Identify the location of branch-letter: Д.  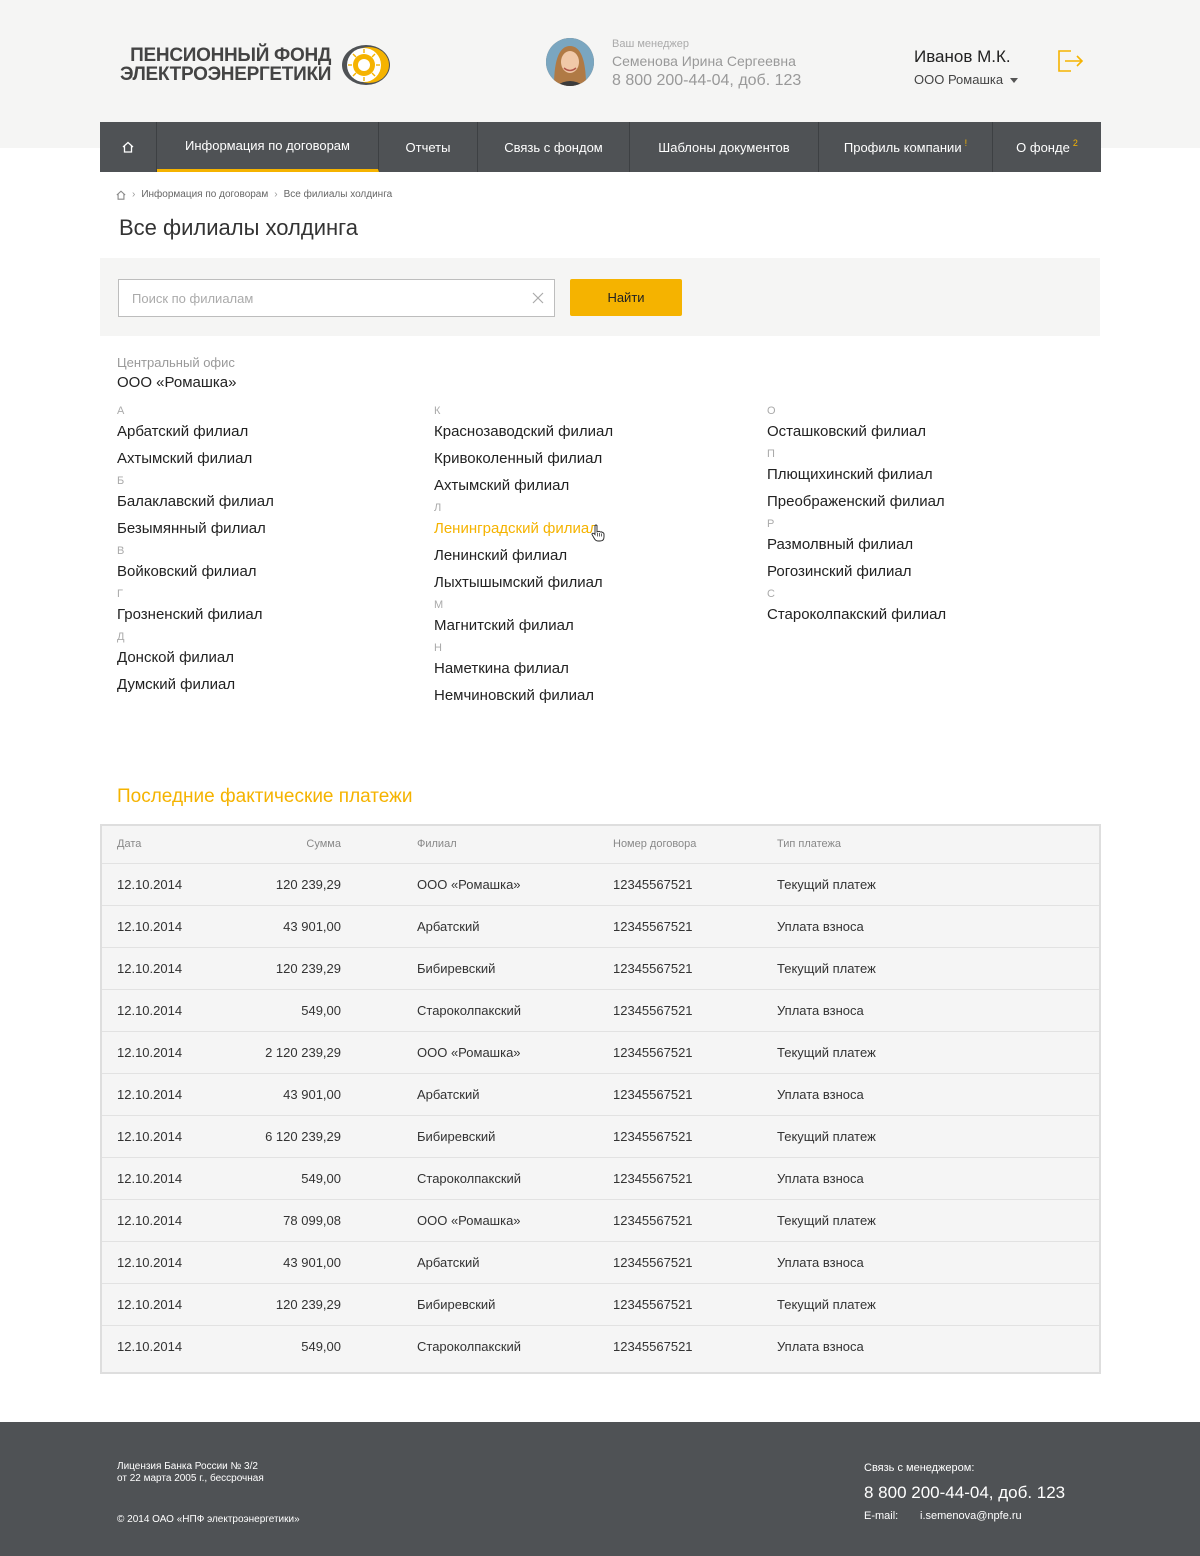
(121, 637).